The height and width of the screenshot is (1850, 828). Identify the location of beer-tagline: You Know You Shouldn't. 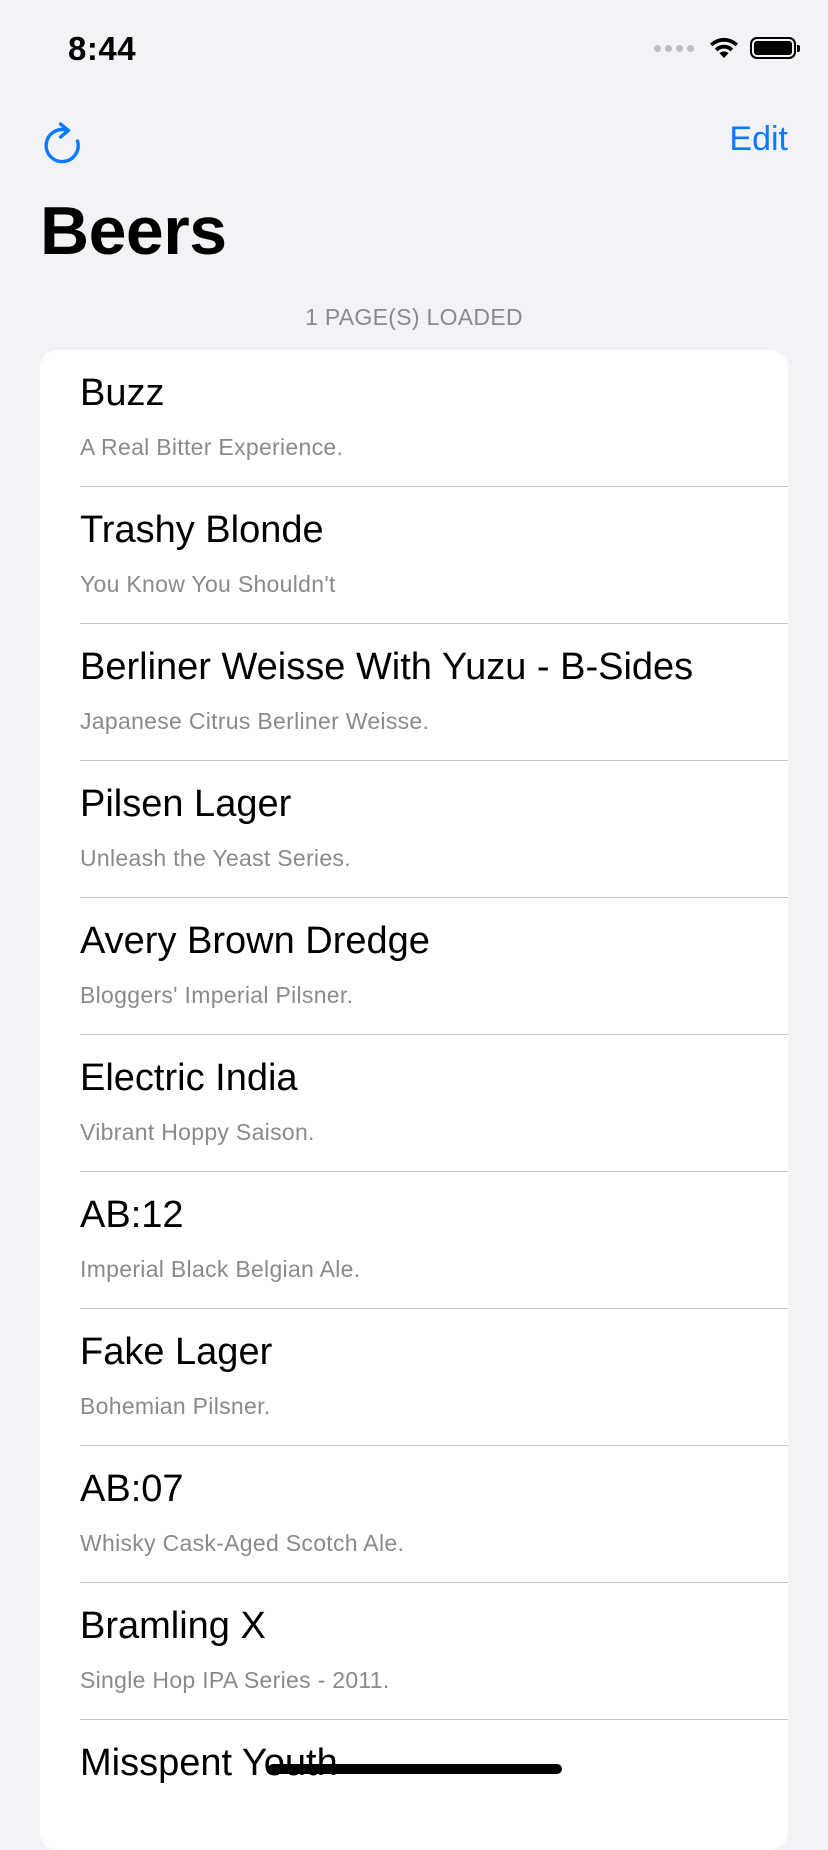
(208, 584).